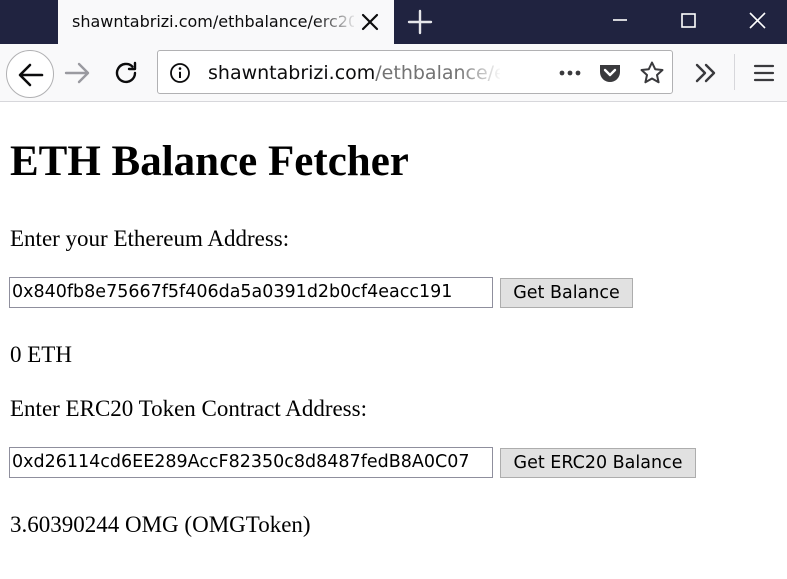 The width and height of the screenshot is (787, 579). I want to click on page-title: ETH Balance Fetcher, so click(209, 161).